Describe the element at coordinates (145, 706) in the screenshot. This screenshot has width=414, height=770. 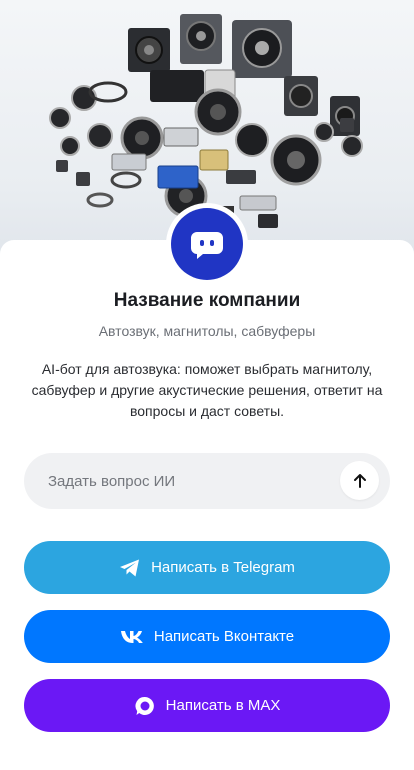
I see `max-icon` at that location.